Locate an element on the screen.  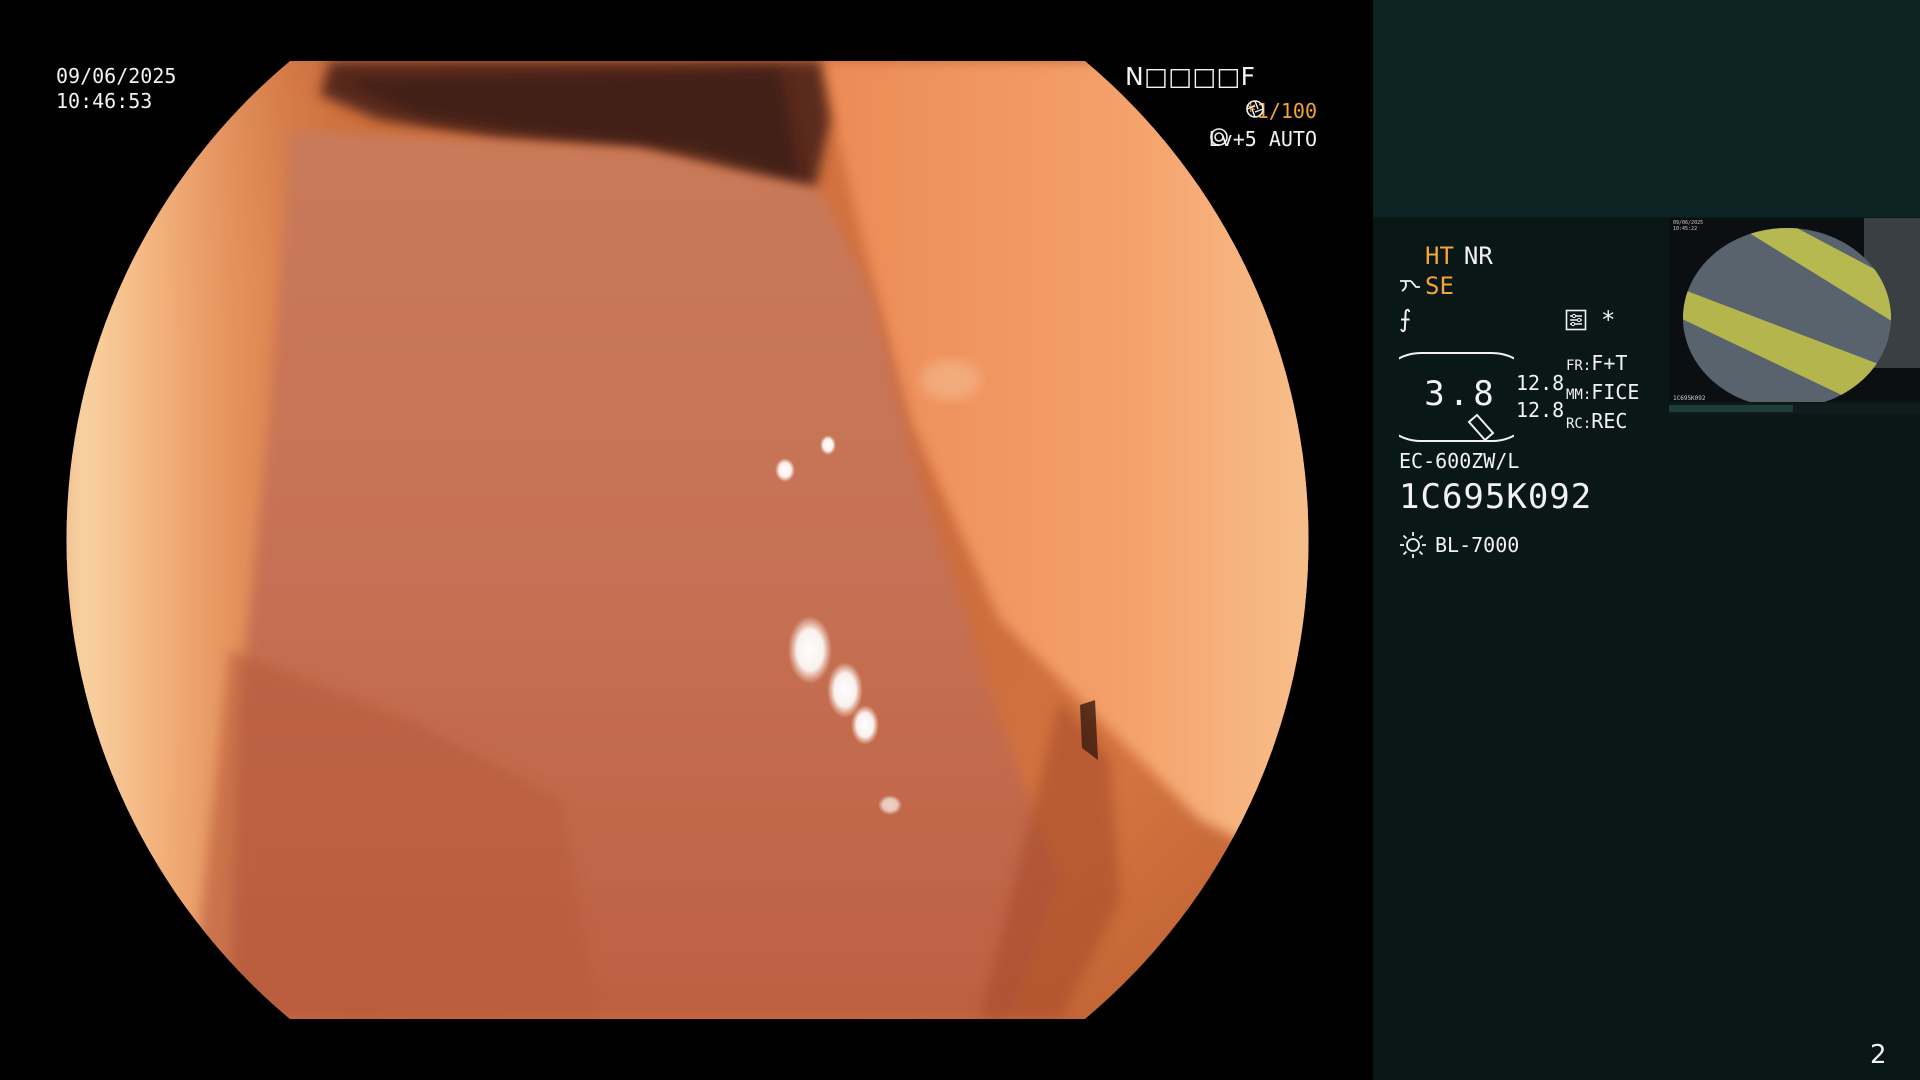
shutter-speed: *1/100 is located at coordinates (1281, 111).